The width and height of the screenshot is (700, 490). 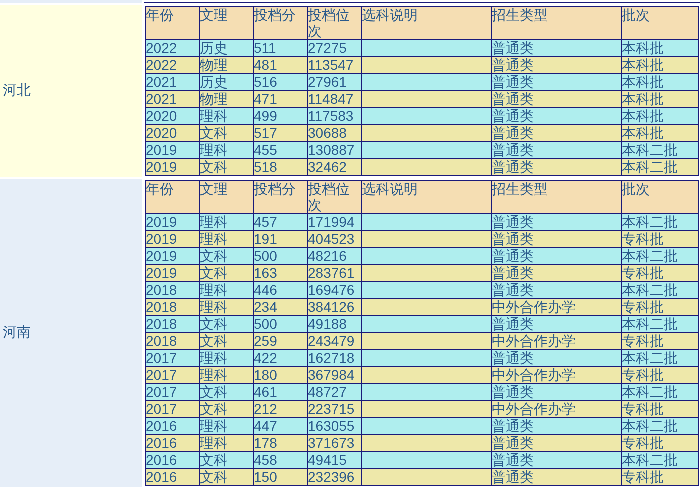 What do you see at coordinates (17, 91) in the screenshot?
I see `province-name: 河北` at bounding box center [17, 91].